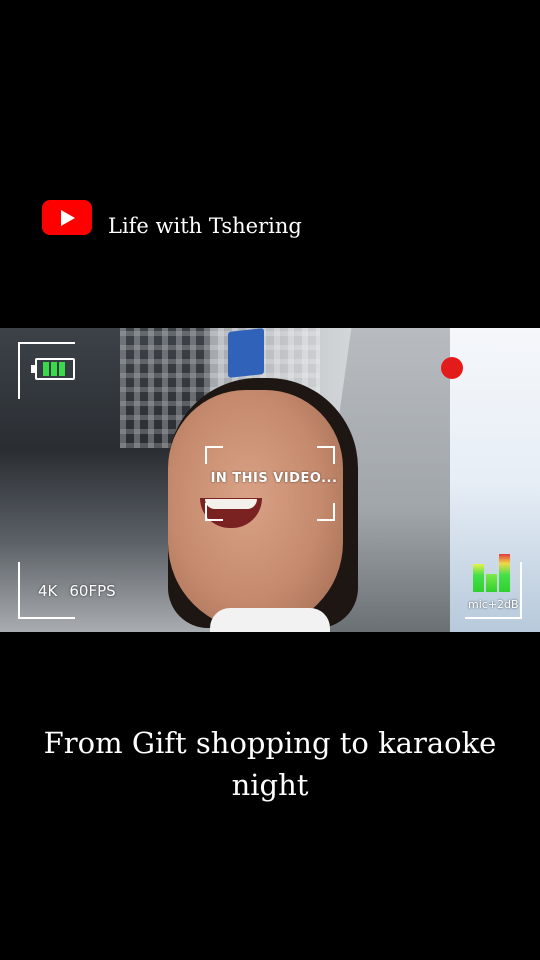  What do you see at coordinates (33, 369) in the screenshot?
I see `battery-terminal` at bounding box center [33, 369].